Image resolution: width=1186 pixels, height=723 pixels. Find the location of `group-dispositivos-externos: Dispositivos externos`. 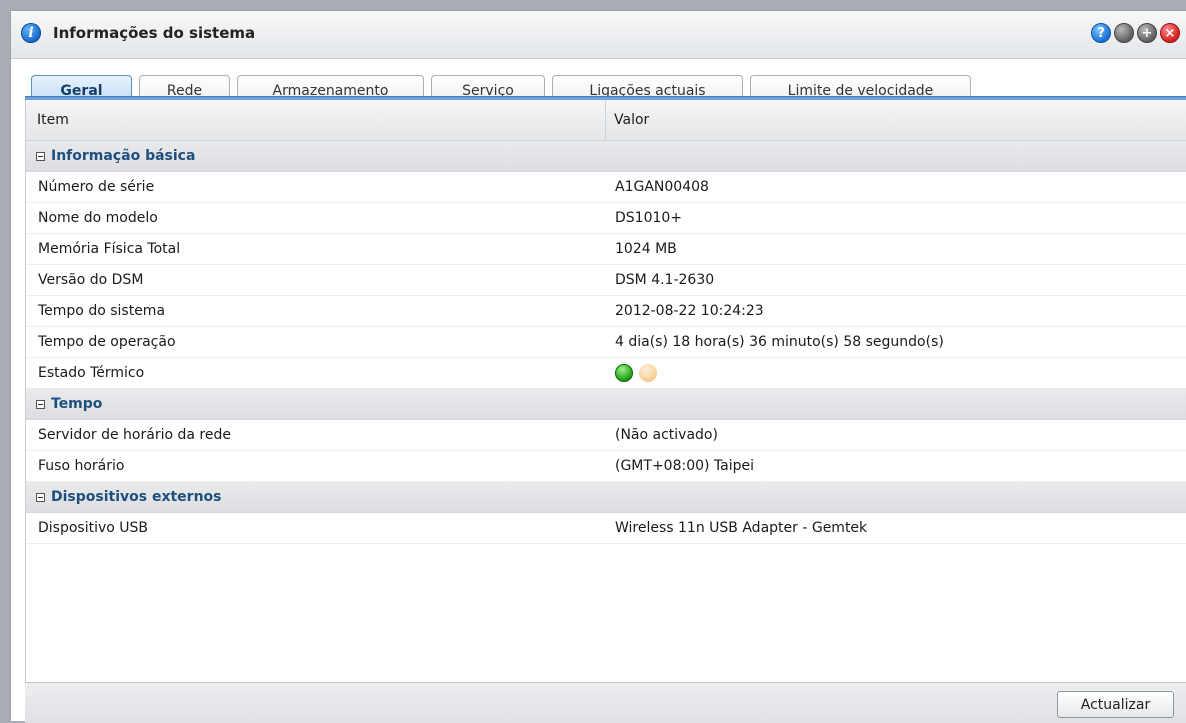

group-dispositivos-externos: Dispositivos externos is located at coordinates (606, 497).